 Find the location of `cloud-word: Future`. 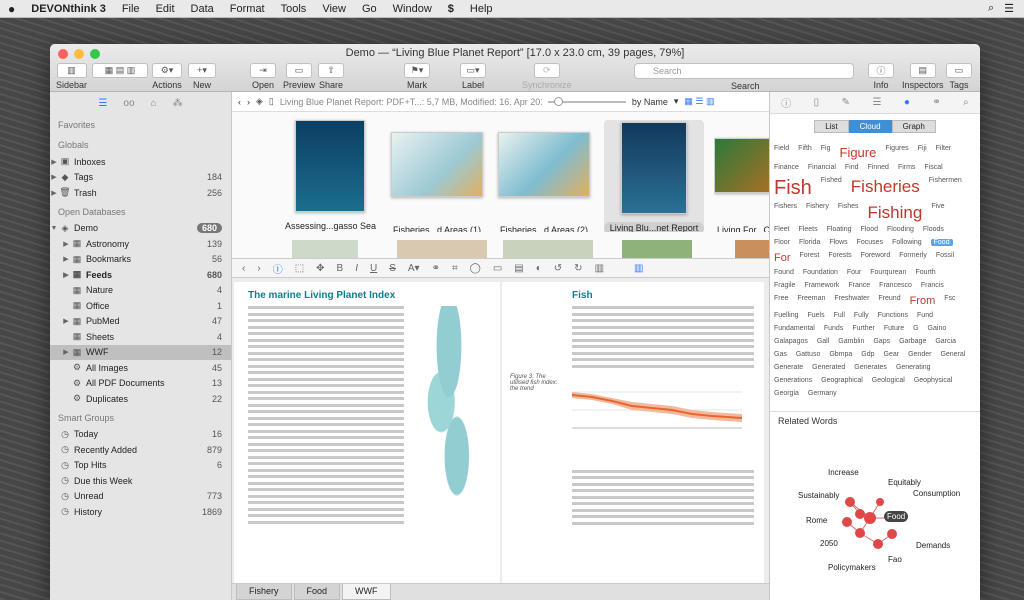

cloud-word: Future is located at coordinates (894, 328).